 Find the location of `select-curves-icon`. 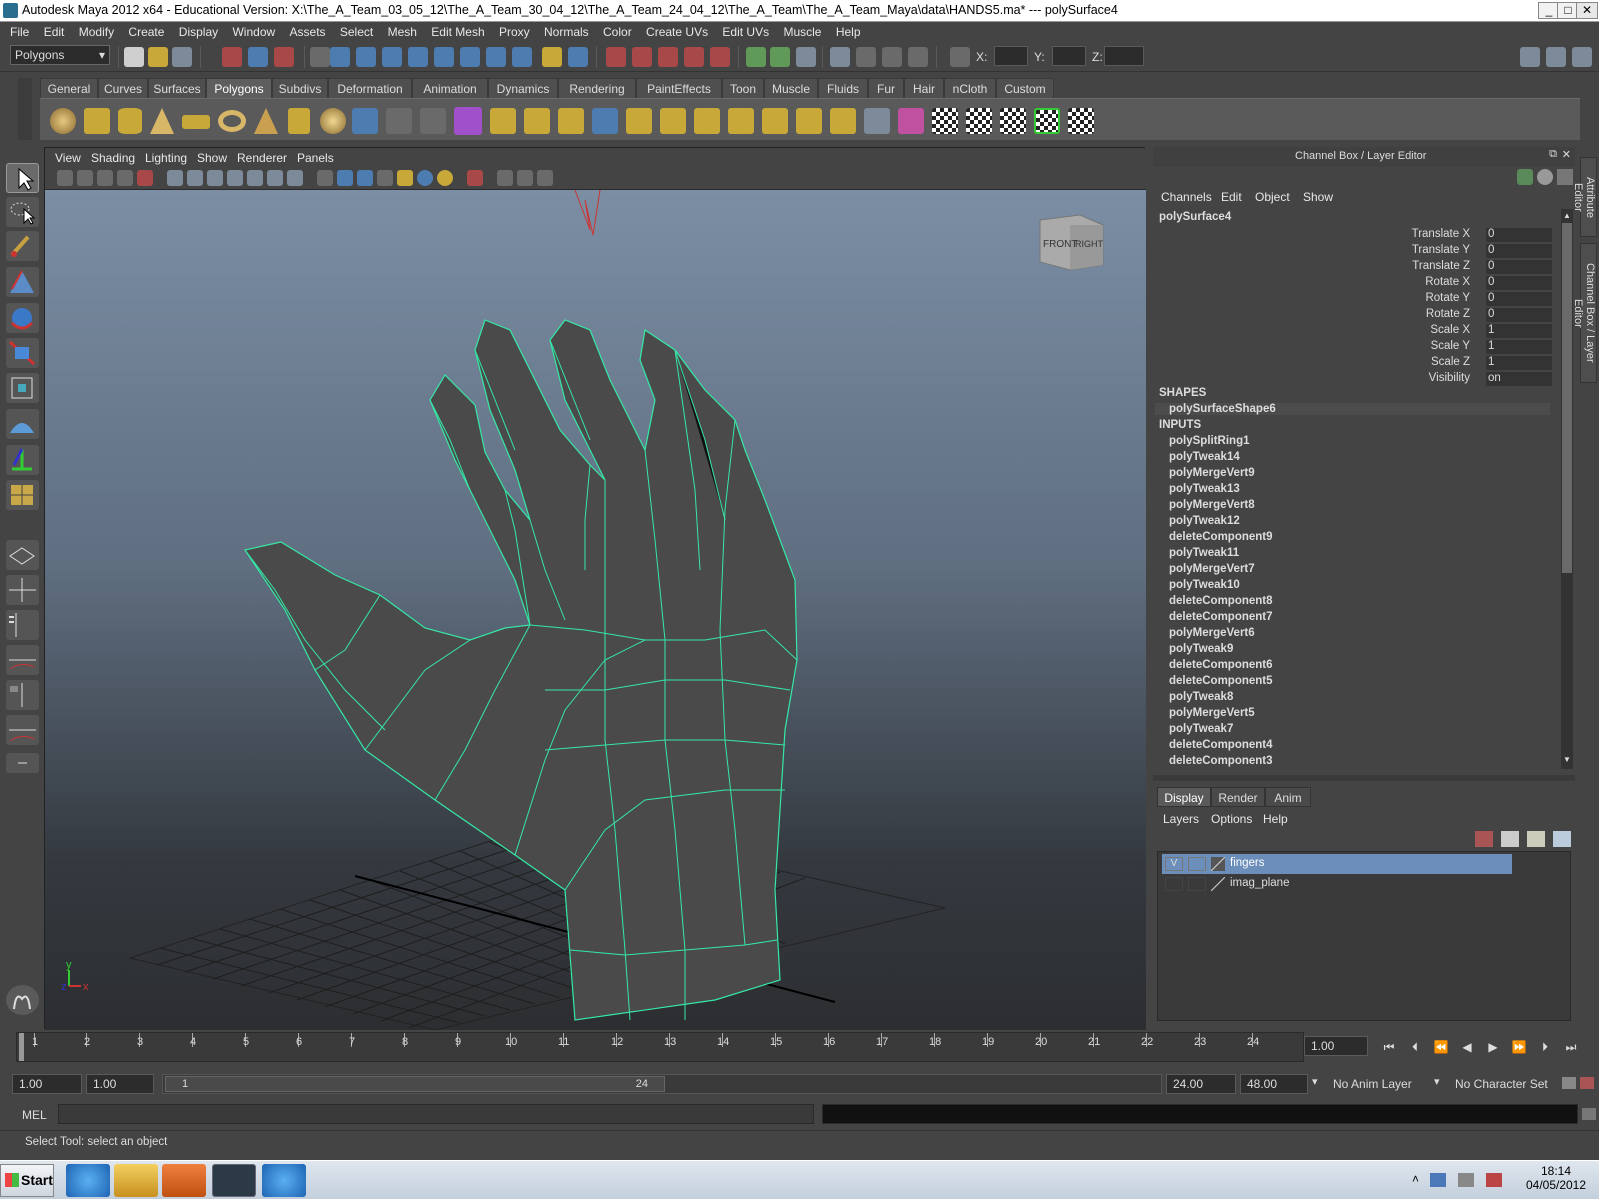

select-curves-icon is located at coordinates (392, 57).